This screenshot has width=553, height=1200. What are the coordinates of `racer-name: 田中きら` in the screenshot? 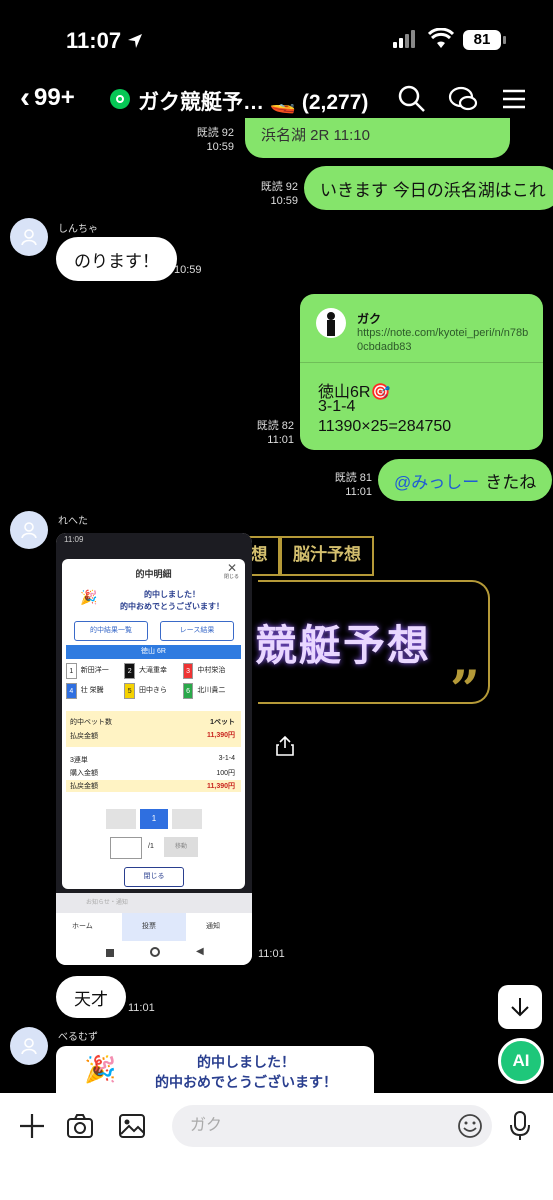 It's located at (153, 690).